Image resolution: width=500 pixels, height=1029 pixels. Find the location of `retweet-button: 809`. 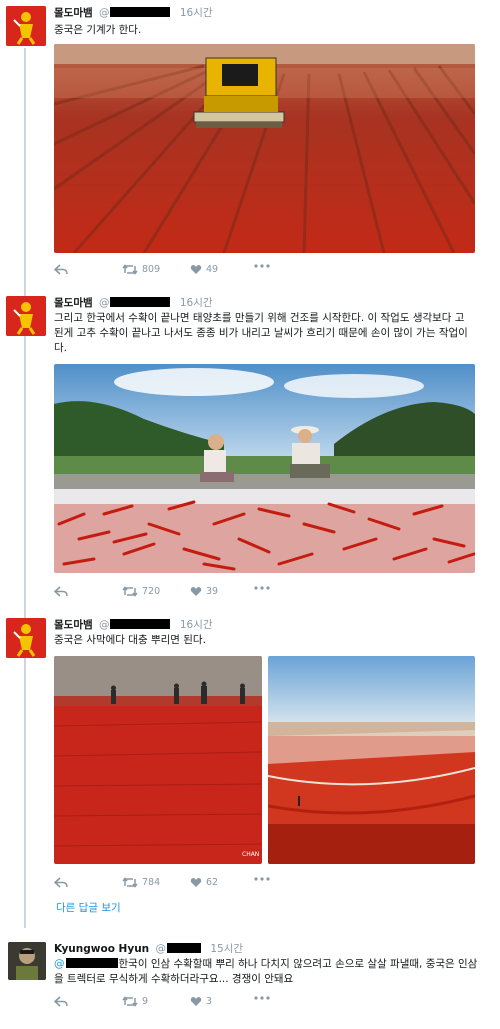

retweet-button: 809 is located at coordinates (141, 269).